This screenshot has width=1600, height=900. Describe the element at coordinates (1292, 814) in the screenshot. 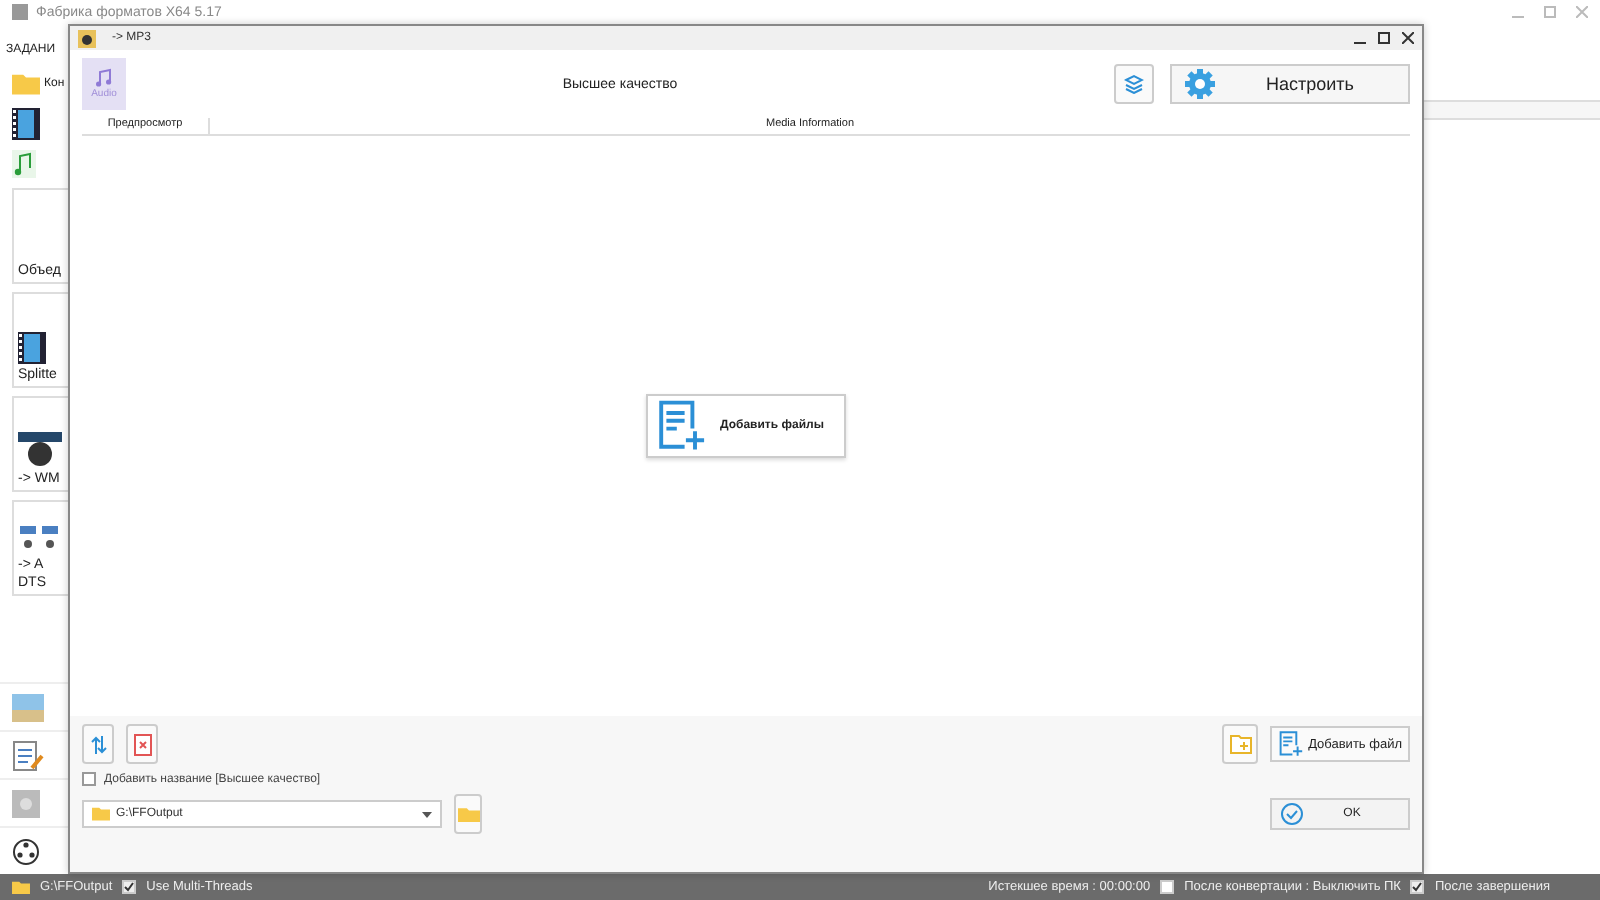

I see `check-circle-icon` at that location.